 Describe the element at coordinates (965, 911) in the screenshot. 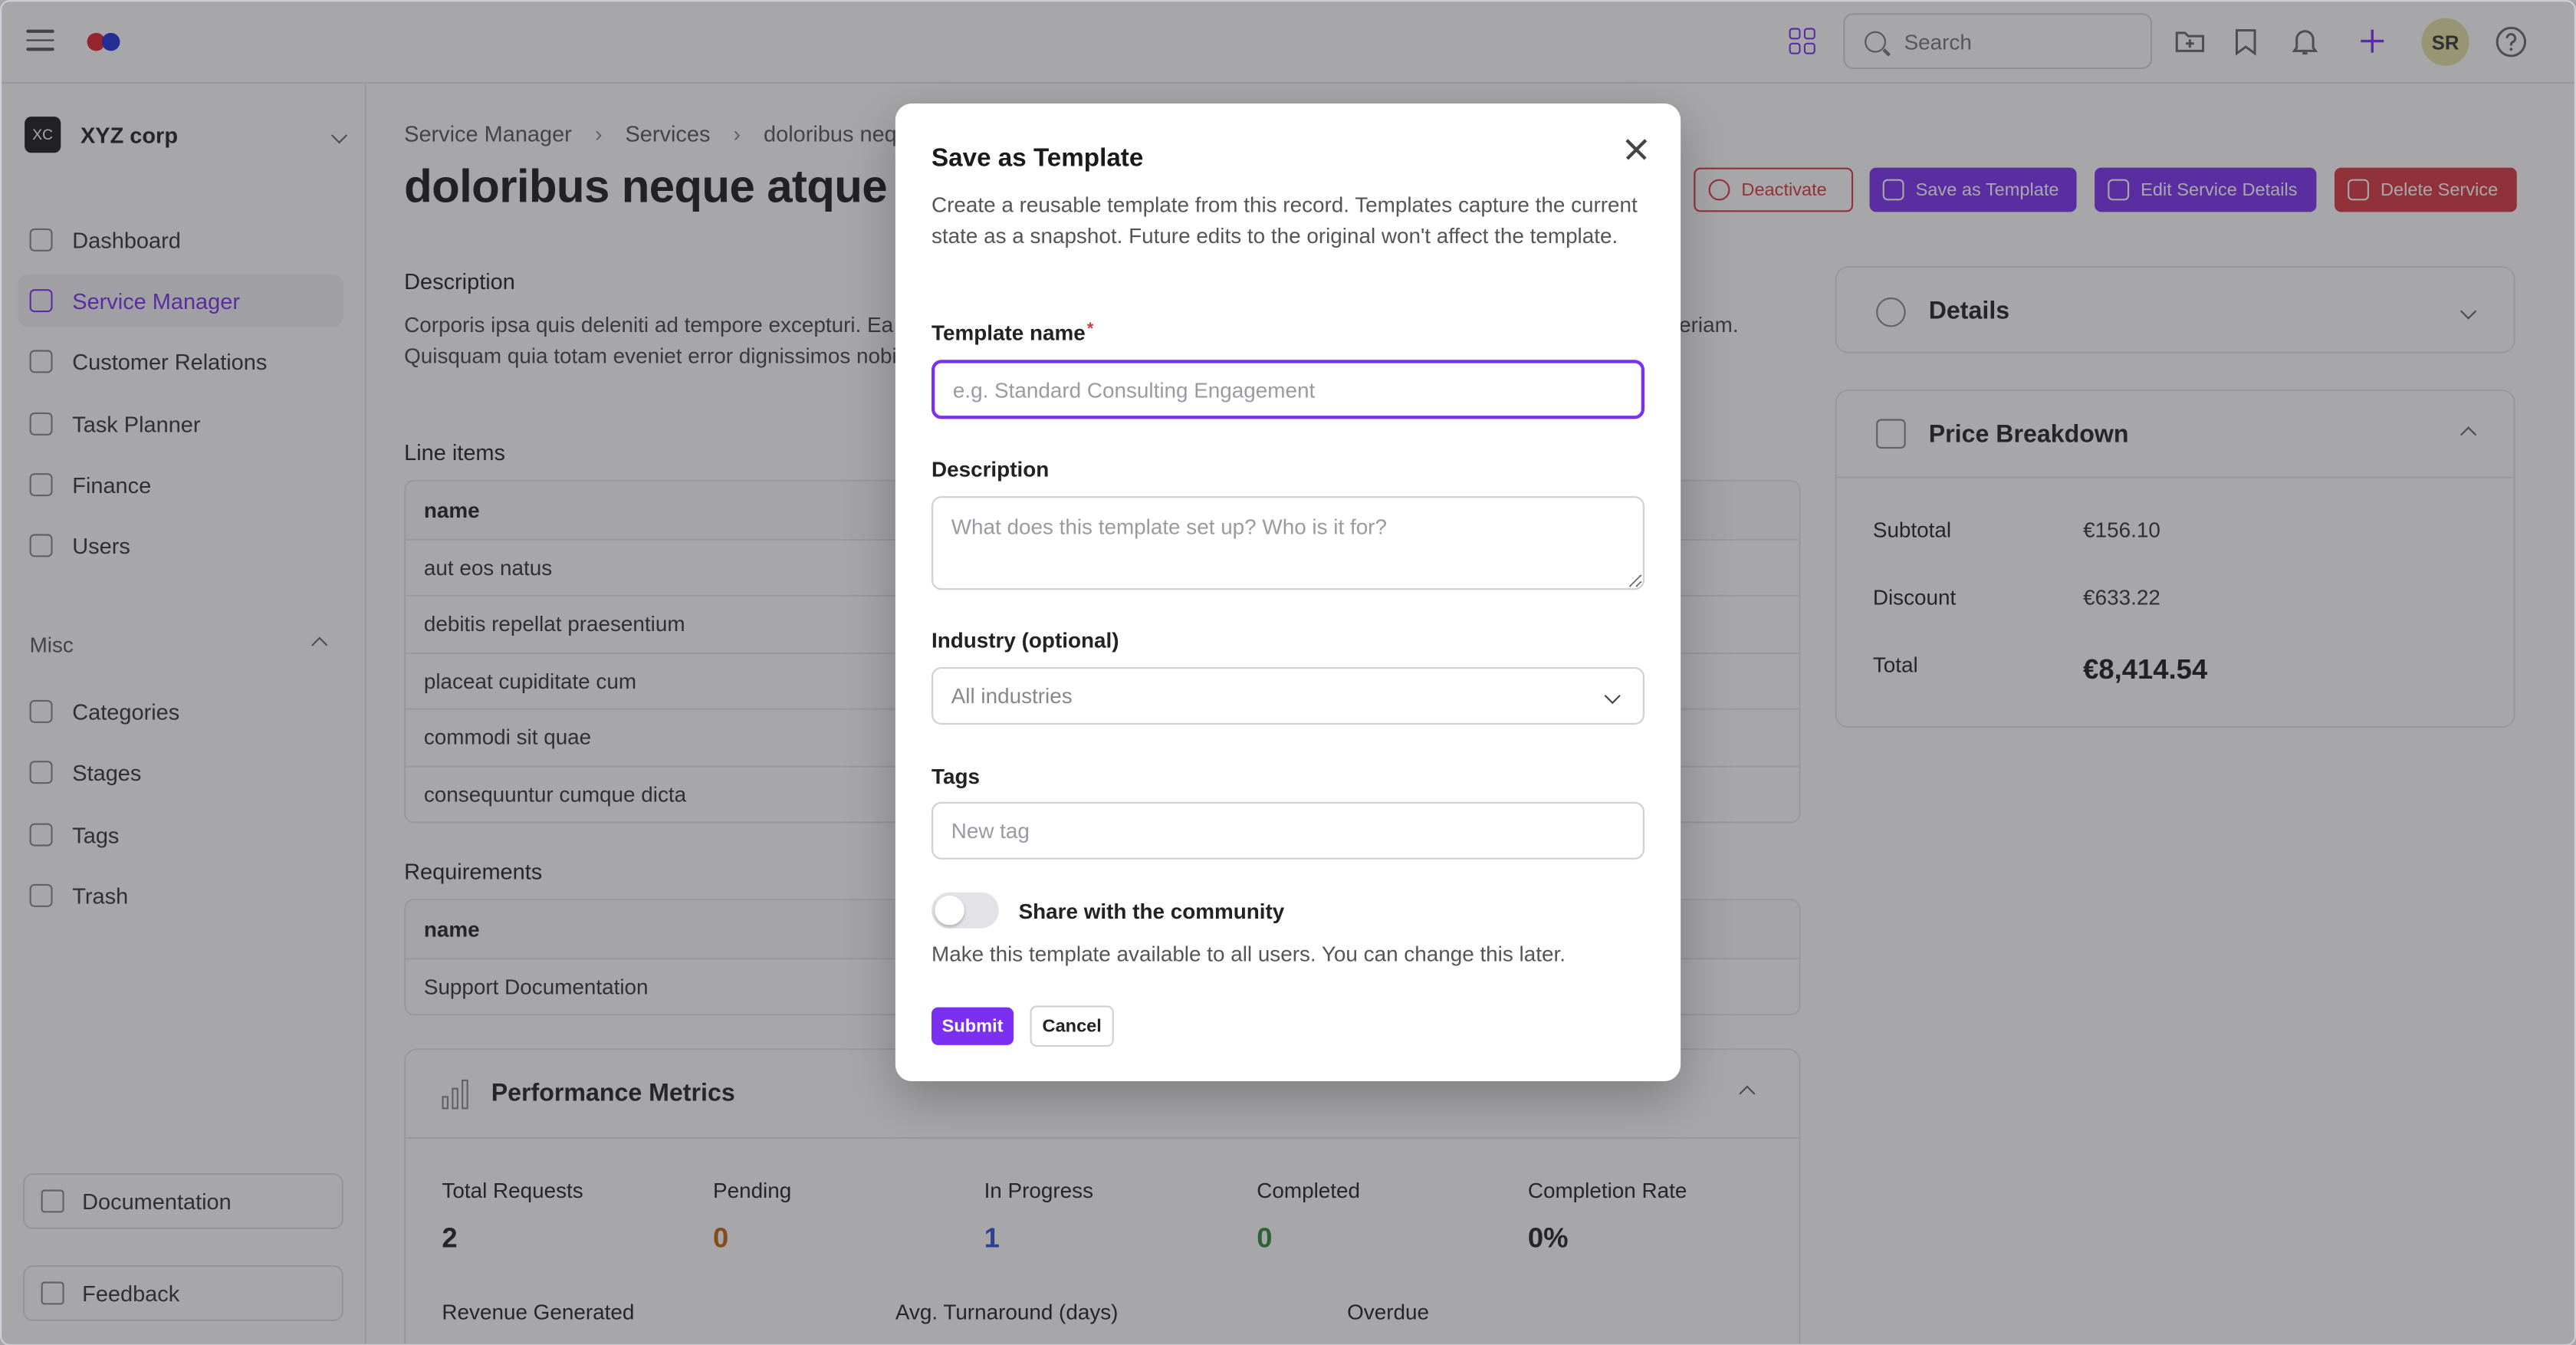

I see `share-toggle` at that location.